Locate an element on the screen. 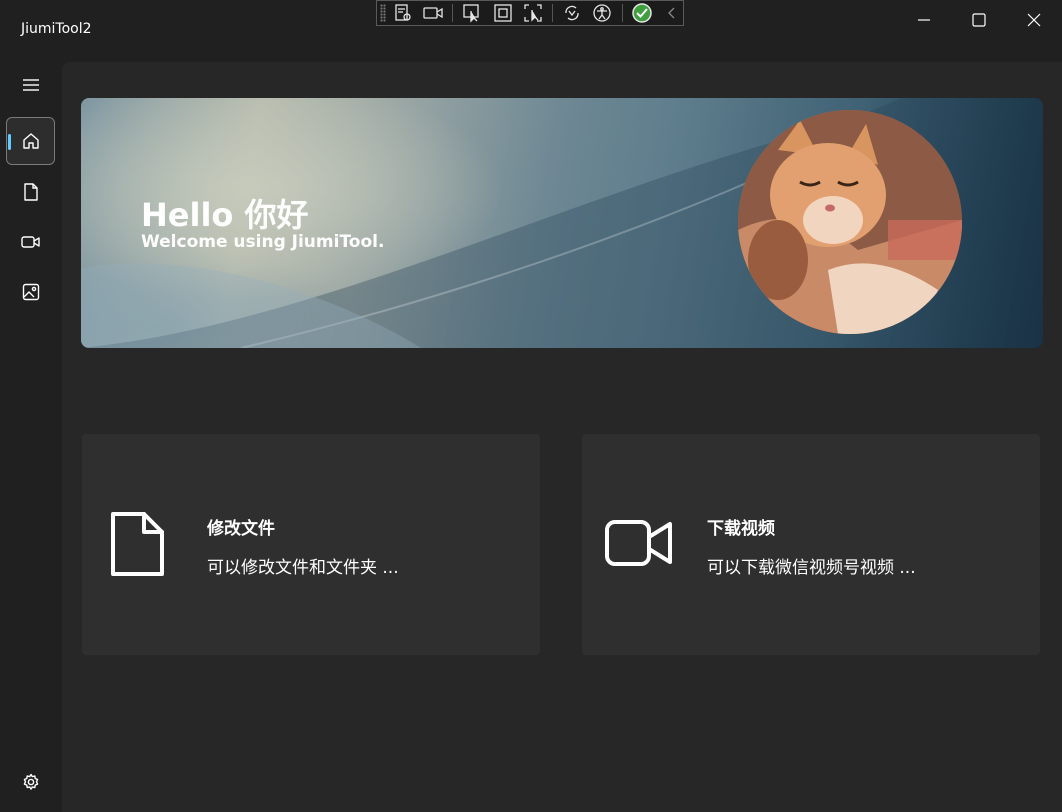 The image size is (1062, 812). close-icon is located at coordinates (1034, 20).